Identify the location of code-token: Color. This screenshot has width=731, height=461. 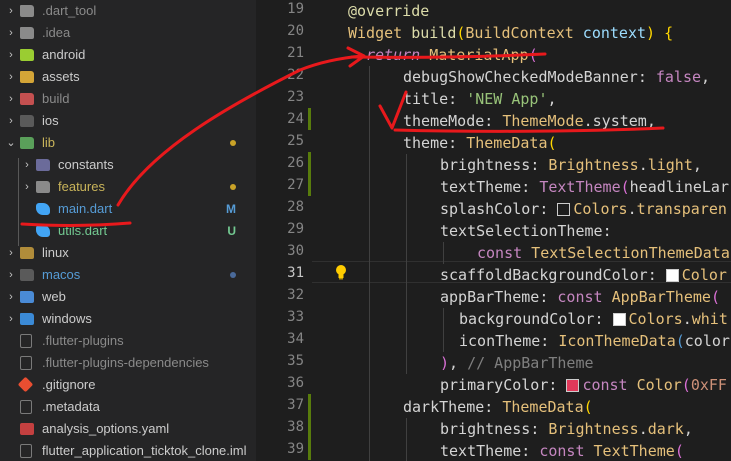
(704, 275).